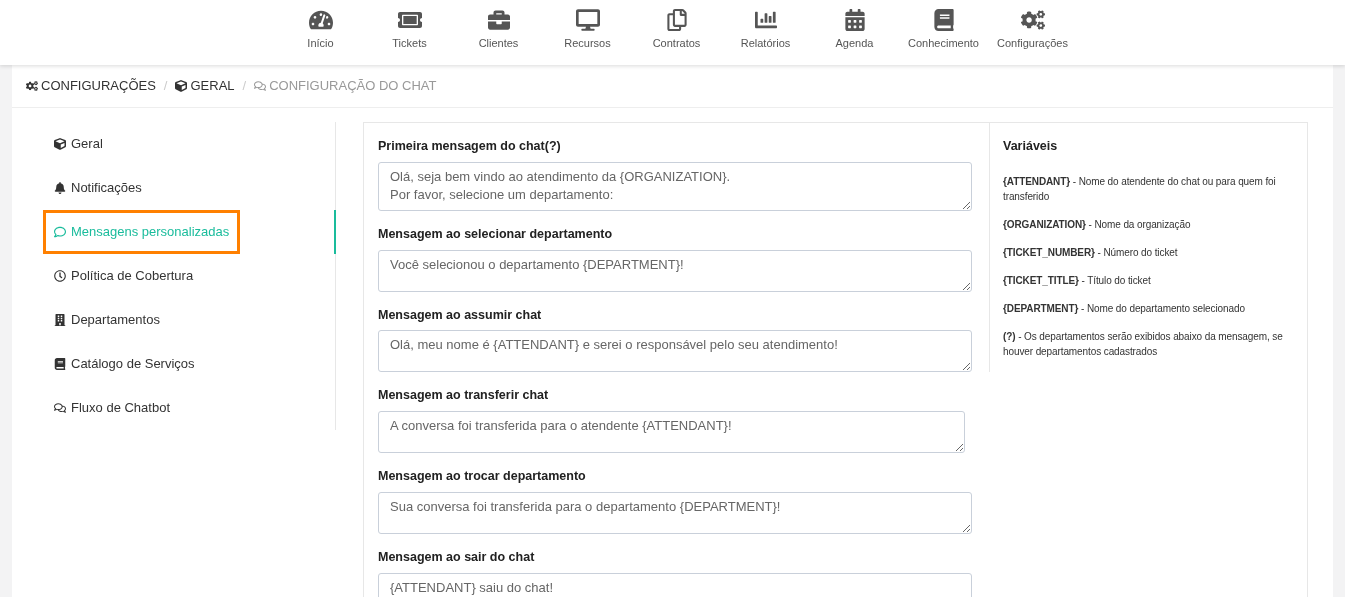 The image size is (1345, 597). Describe the element at coordinates (854, 19) in the screenshot. I see `calendar-icon` at that location.